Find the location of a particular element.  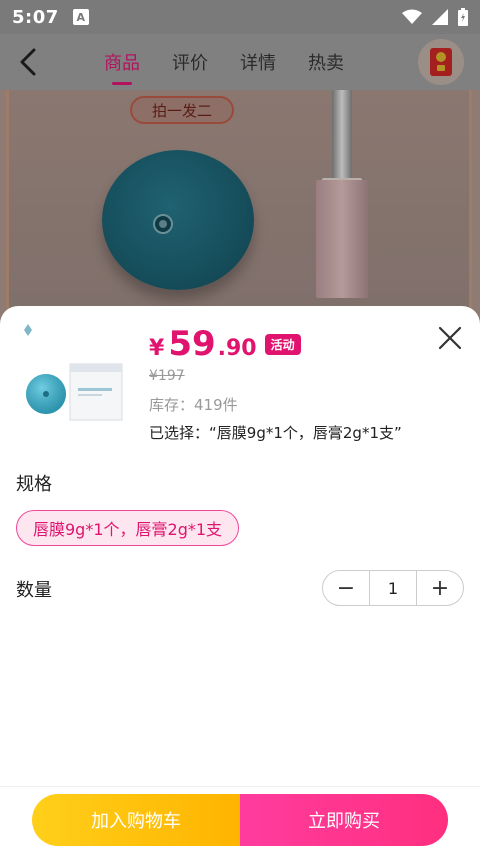

quantity-label: 数量 is located at coordinates (34, 590).